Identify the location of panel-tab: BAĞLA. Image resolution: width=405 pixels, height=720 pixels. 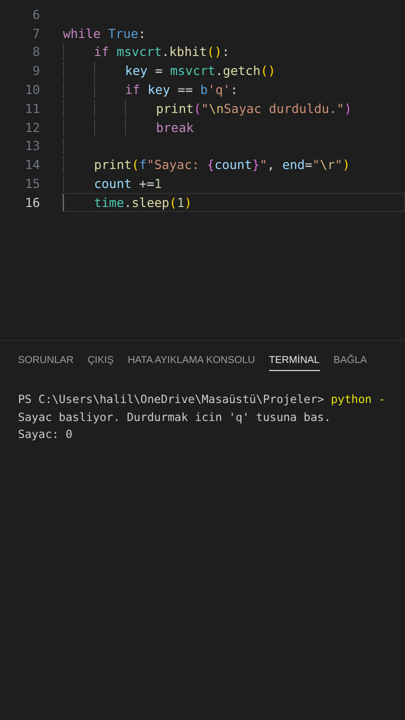
(350, 360).